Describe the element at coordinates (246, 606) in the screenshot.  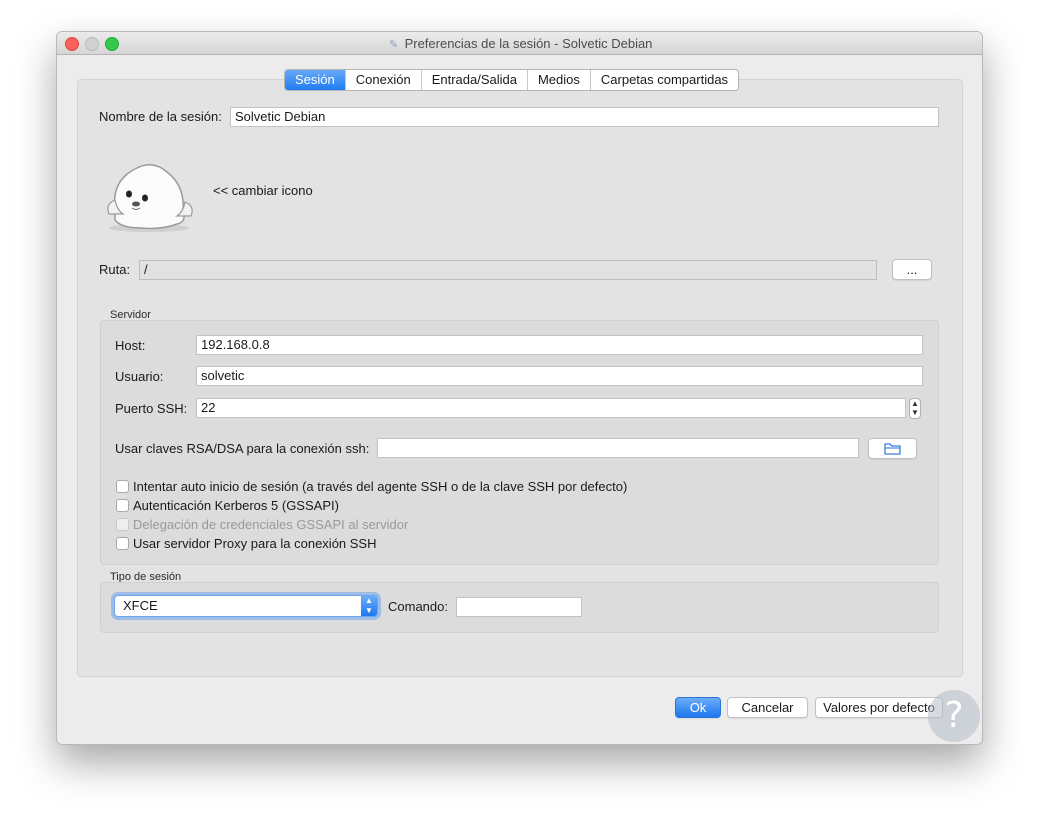
I see `session-type-select: XFCE ▲ ▼` at that location.